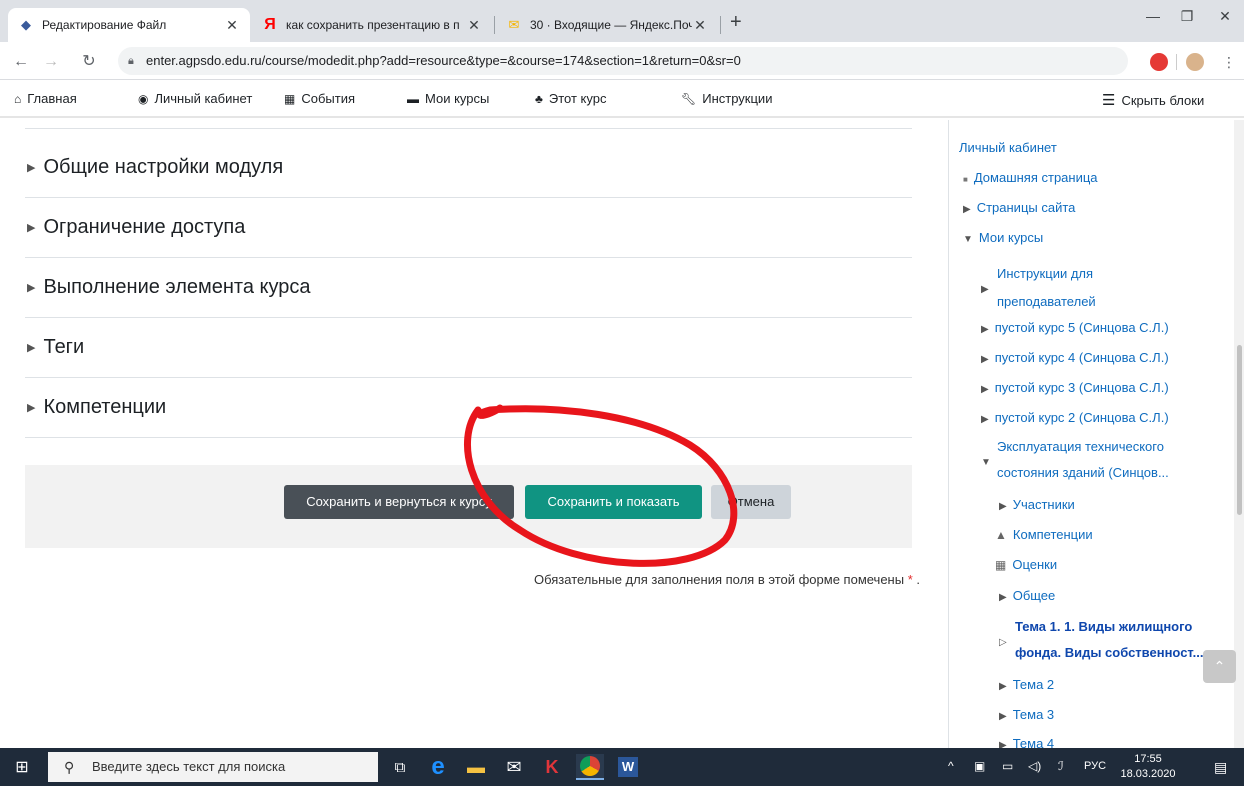  Describe the element at coordinates (1008, 147) in the screenshot. I see `sidebar-title: Личный кабинет` at that location.